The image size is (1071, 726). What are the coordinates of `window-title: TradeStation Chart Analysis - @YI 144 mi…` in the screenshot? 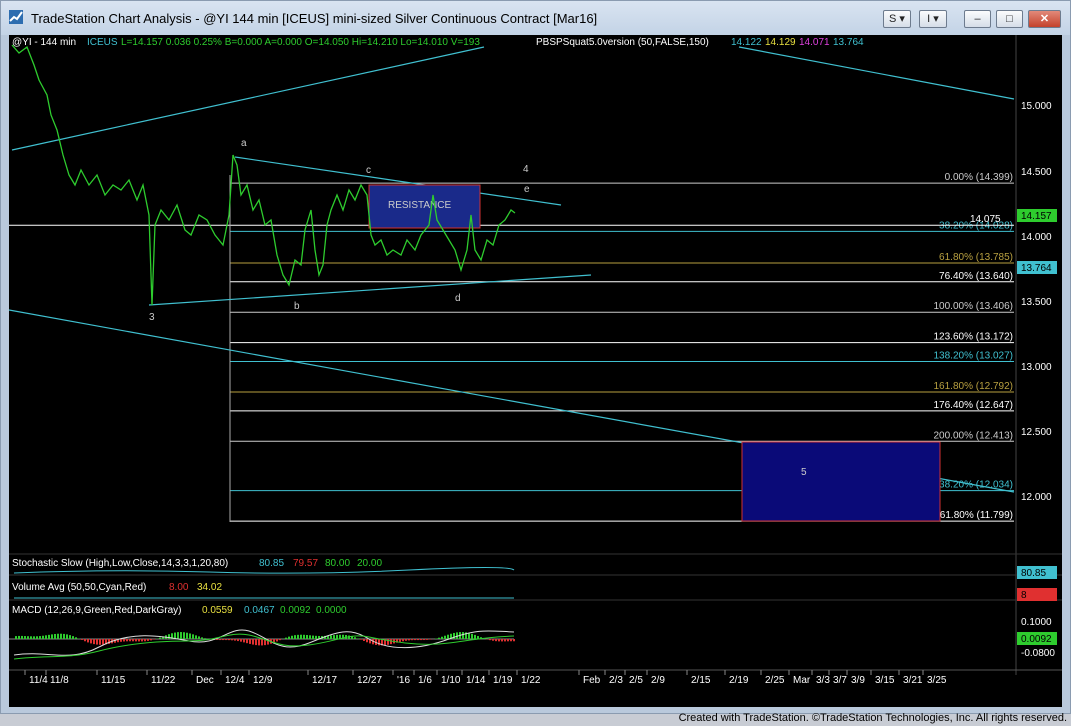 It's located at (314, 18).